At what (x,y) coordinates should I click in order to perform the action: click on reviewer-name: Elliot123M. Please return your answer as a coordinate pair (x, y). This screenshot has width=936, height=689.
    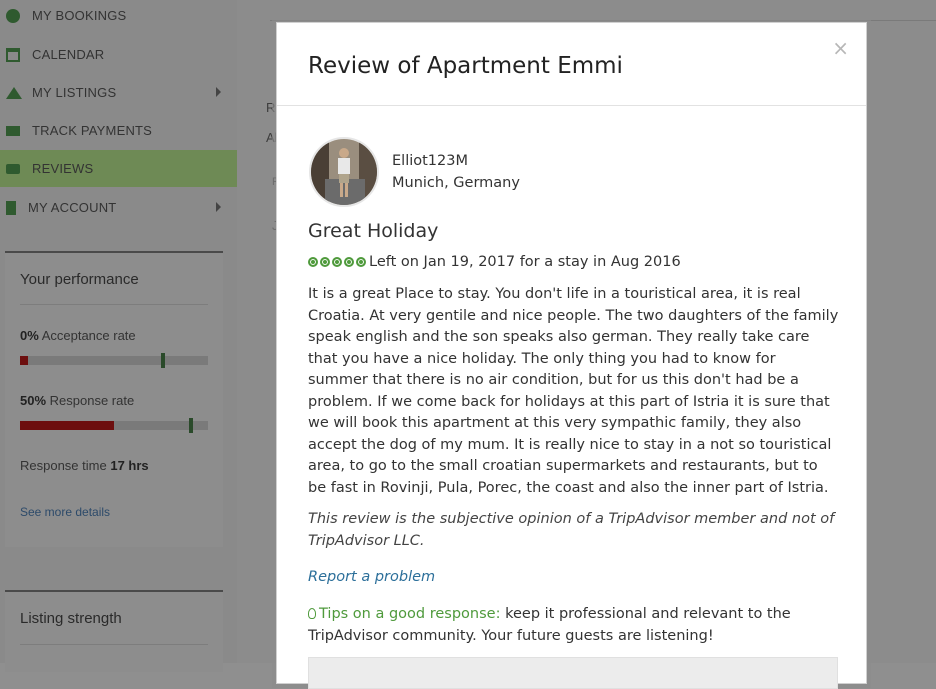
    Looking at the image, I should click on (430, 161).